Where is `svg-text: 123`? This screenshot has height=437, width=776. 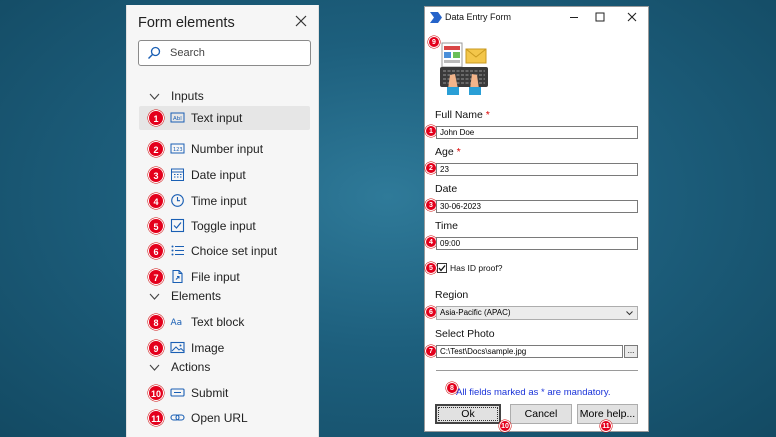
svg-text: 123 is located at coordinates (178, 150).